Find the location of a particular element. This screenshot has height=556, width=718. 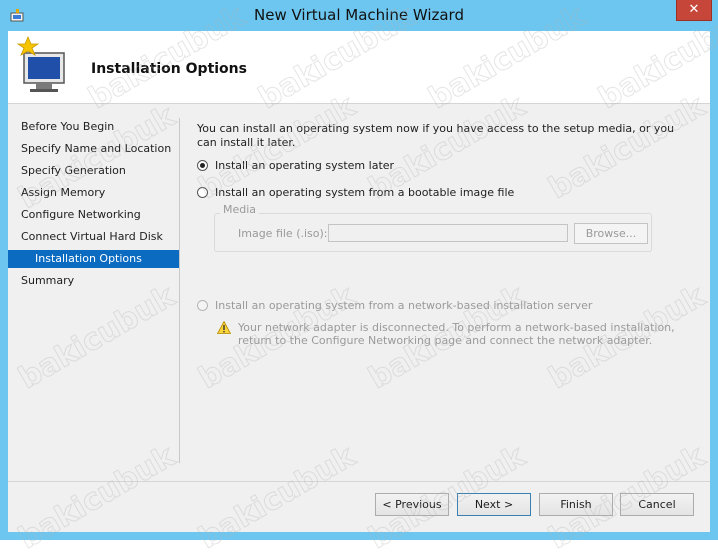

cancel-button: Cancel is located at coordinates (657, 504).